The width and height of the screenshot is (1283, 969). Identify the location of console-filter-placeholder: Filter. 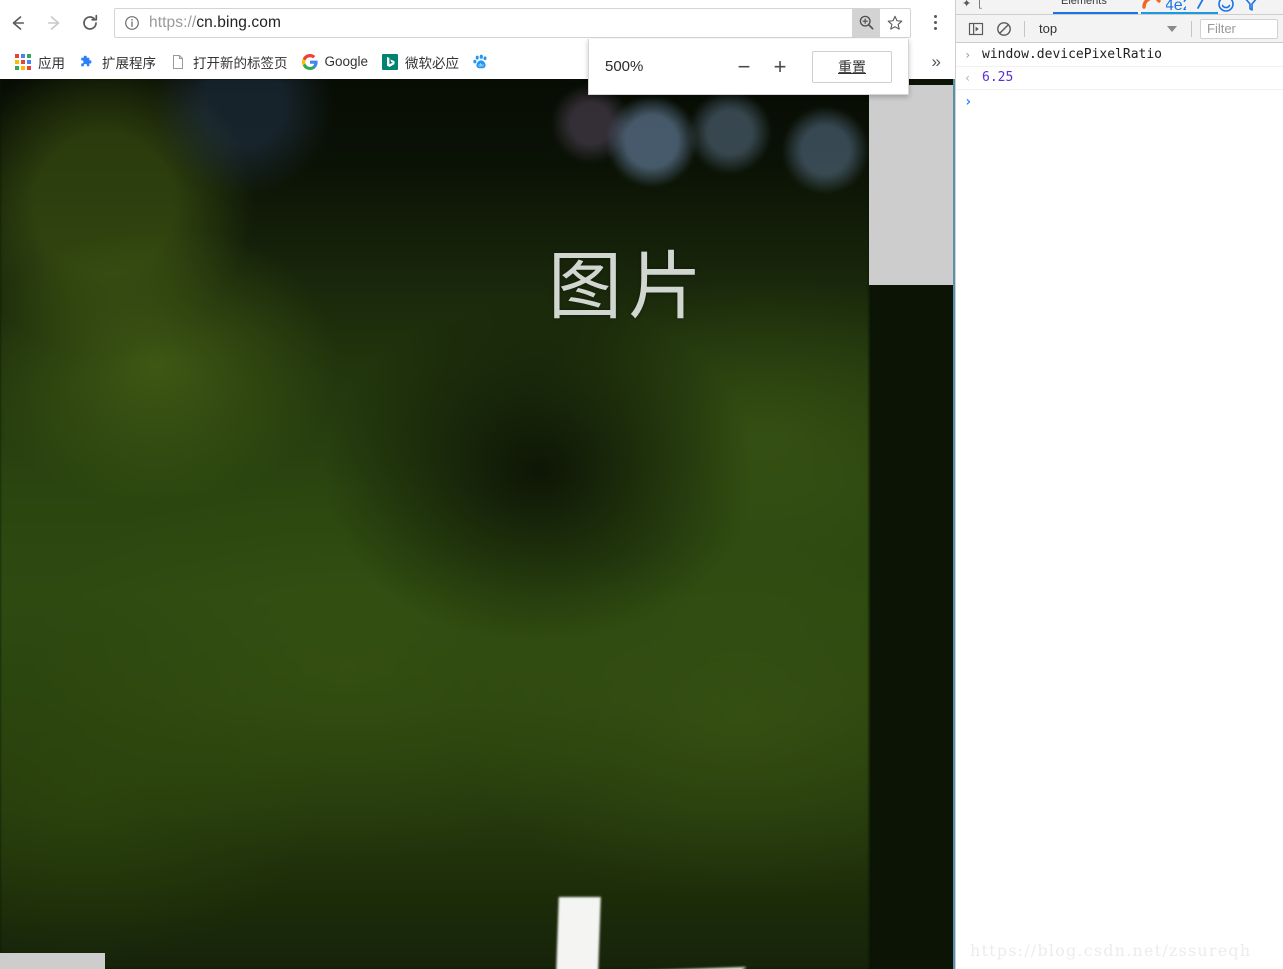
(1221, 28).